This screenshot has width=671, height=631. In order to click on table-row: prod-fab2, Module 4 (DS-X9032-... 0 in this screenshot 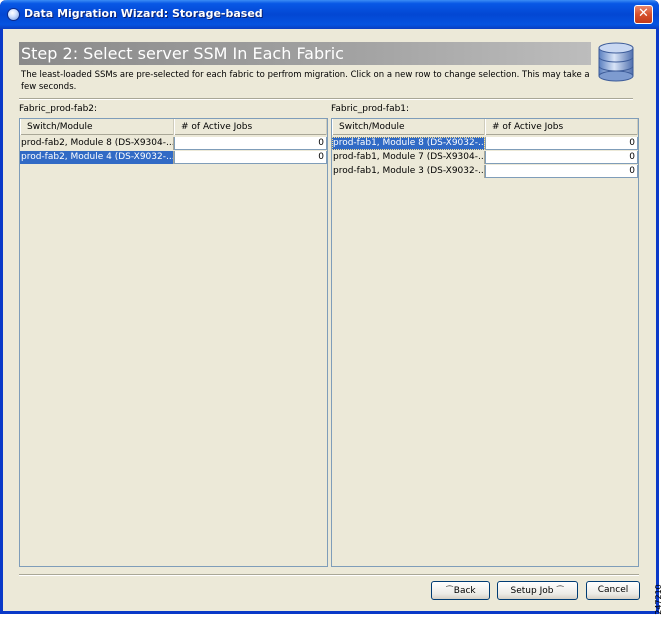, I will do `click(173, 157)`.